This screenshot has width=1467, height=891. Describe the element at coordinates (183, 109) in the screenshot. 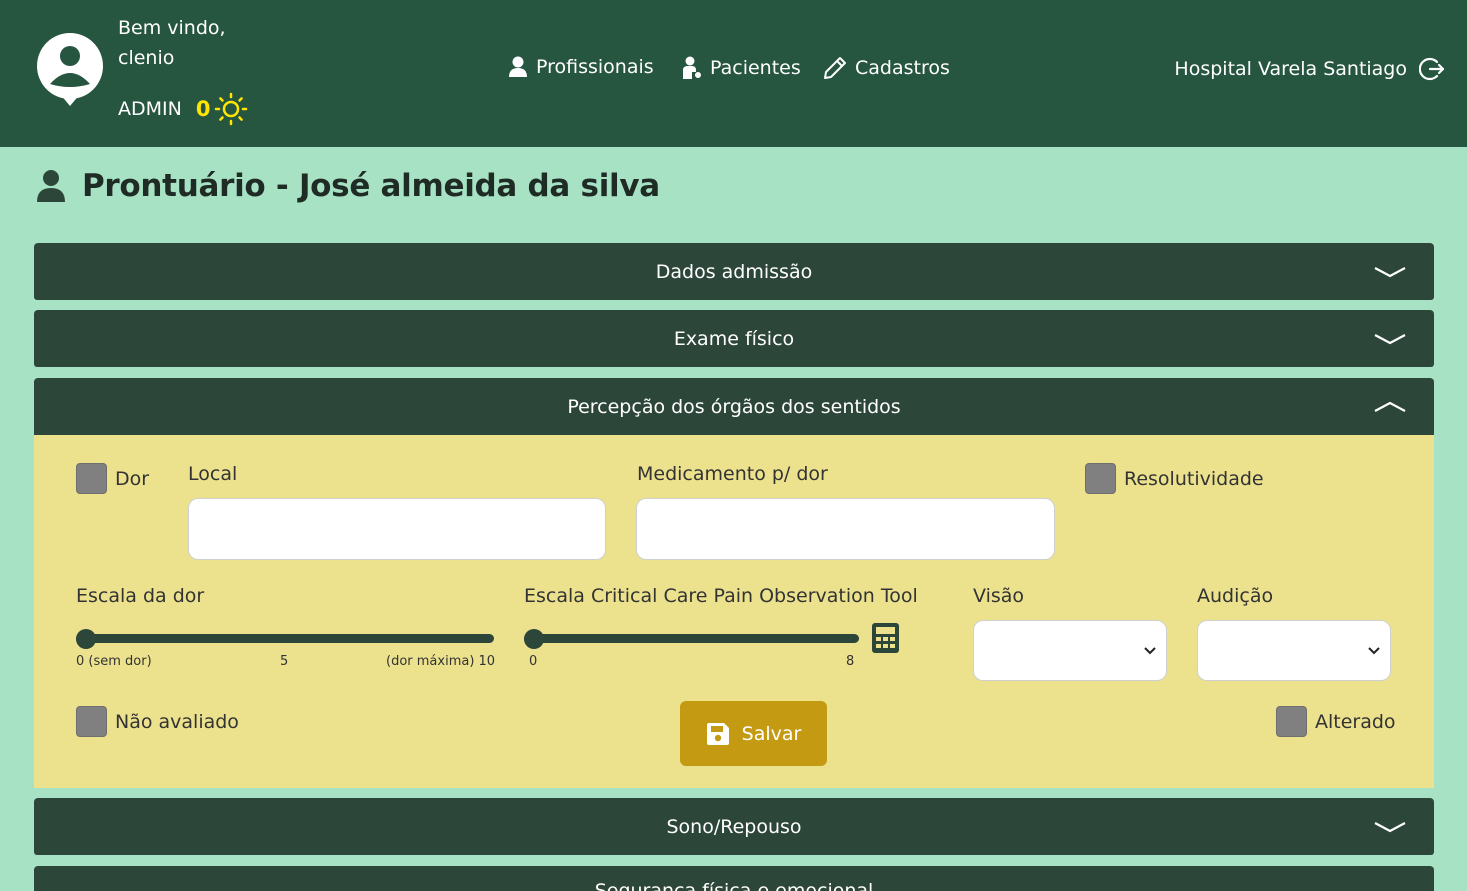

I see `role-row: ADMIN 0` at that location.